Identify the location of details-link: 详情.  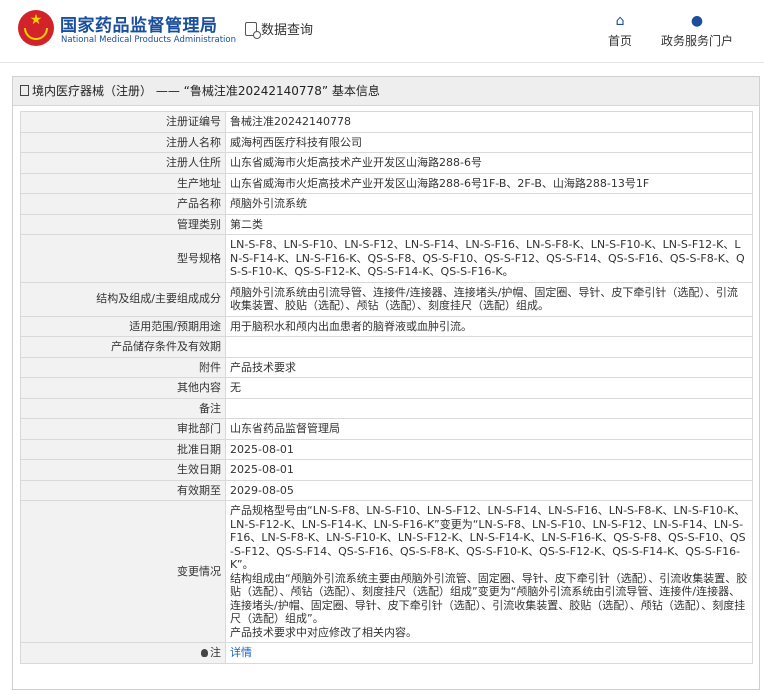
(241, 652).